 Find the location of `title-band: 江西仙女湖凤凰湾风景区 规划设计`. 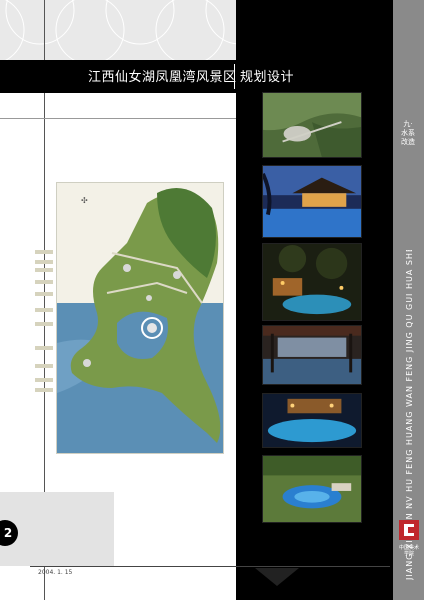

title-band: 江西仙女湖凤凰湾风景区 规划设计 is located at coordinates (196, 76).